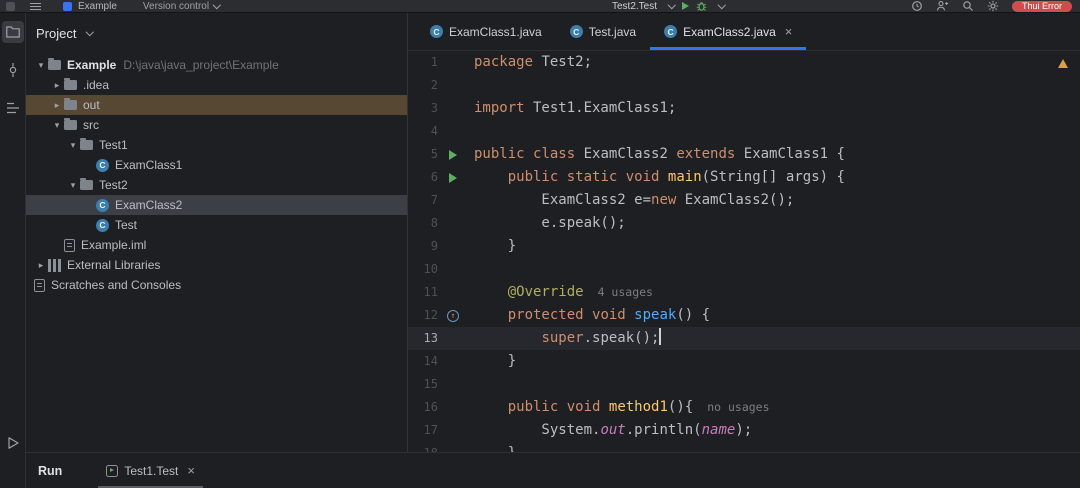 This screenshot has height=488, width=1080. I want to click on code-line-17: 17 System.out.println(name);, so click(744, 430).